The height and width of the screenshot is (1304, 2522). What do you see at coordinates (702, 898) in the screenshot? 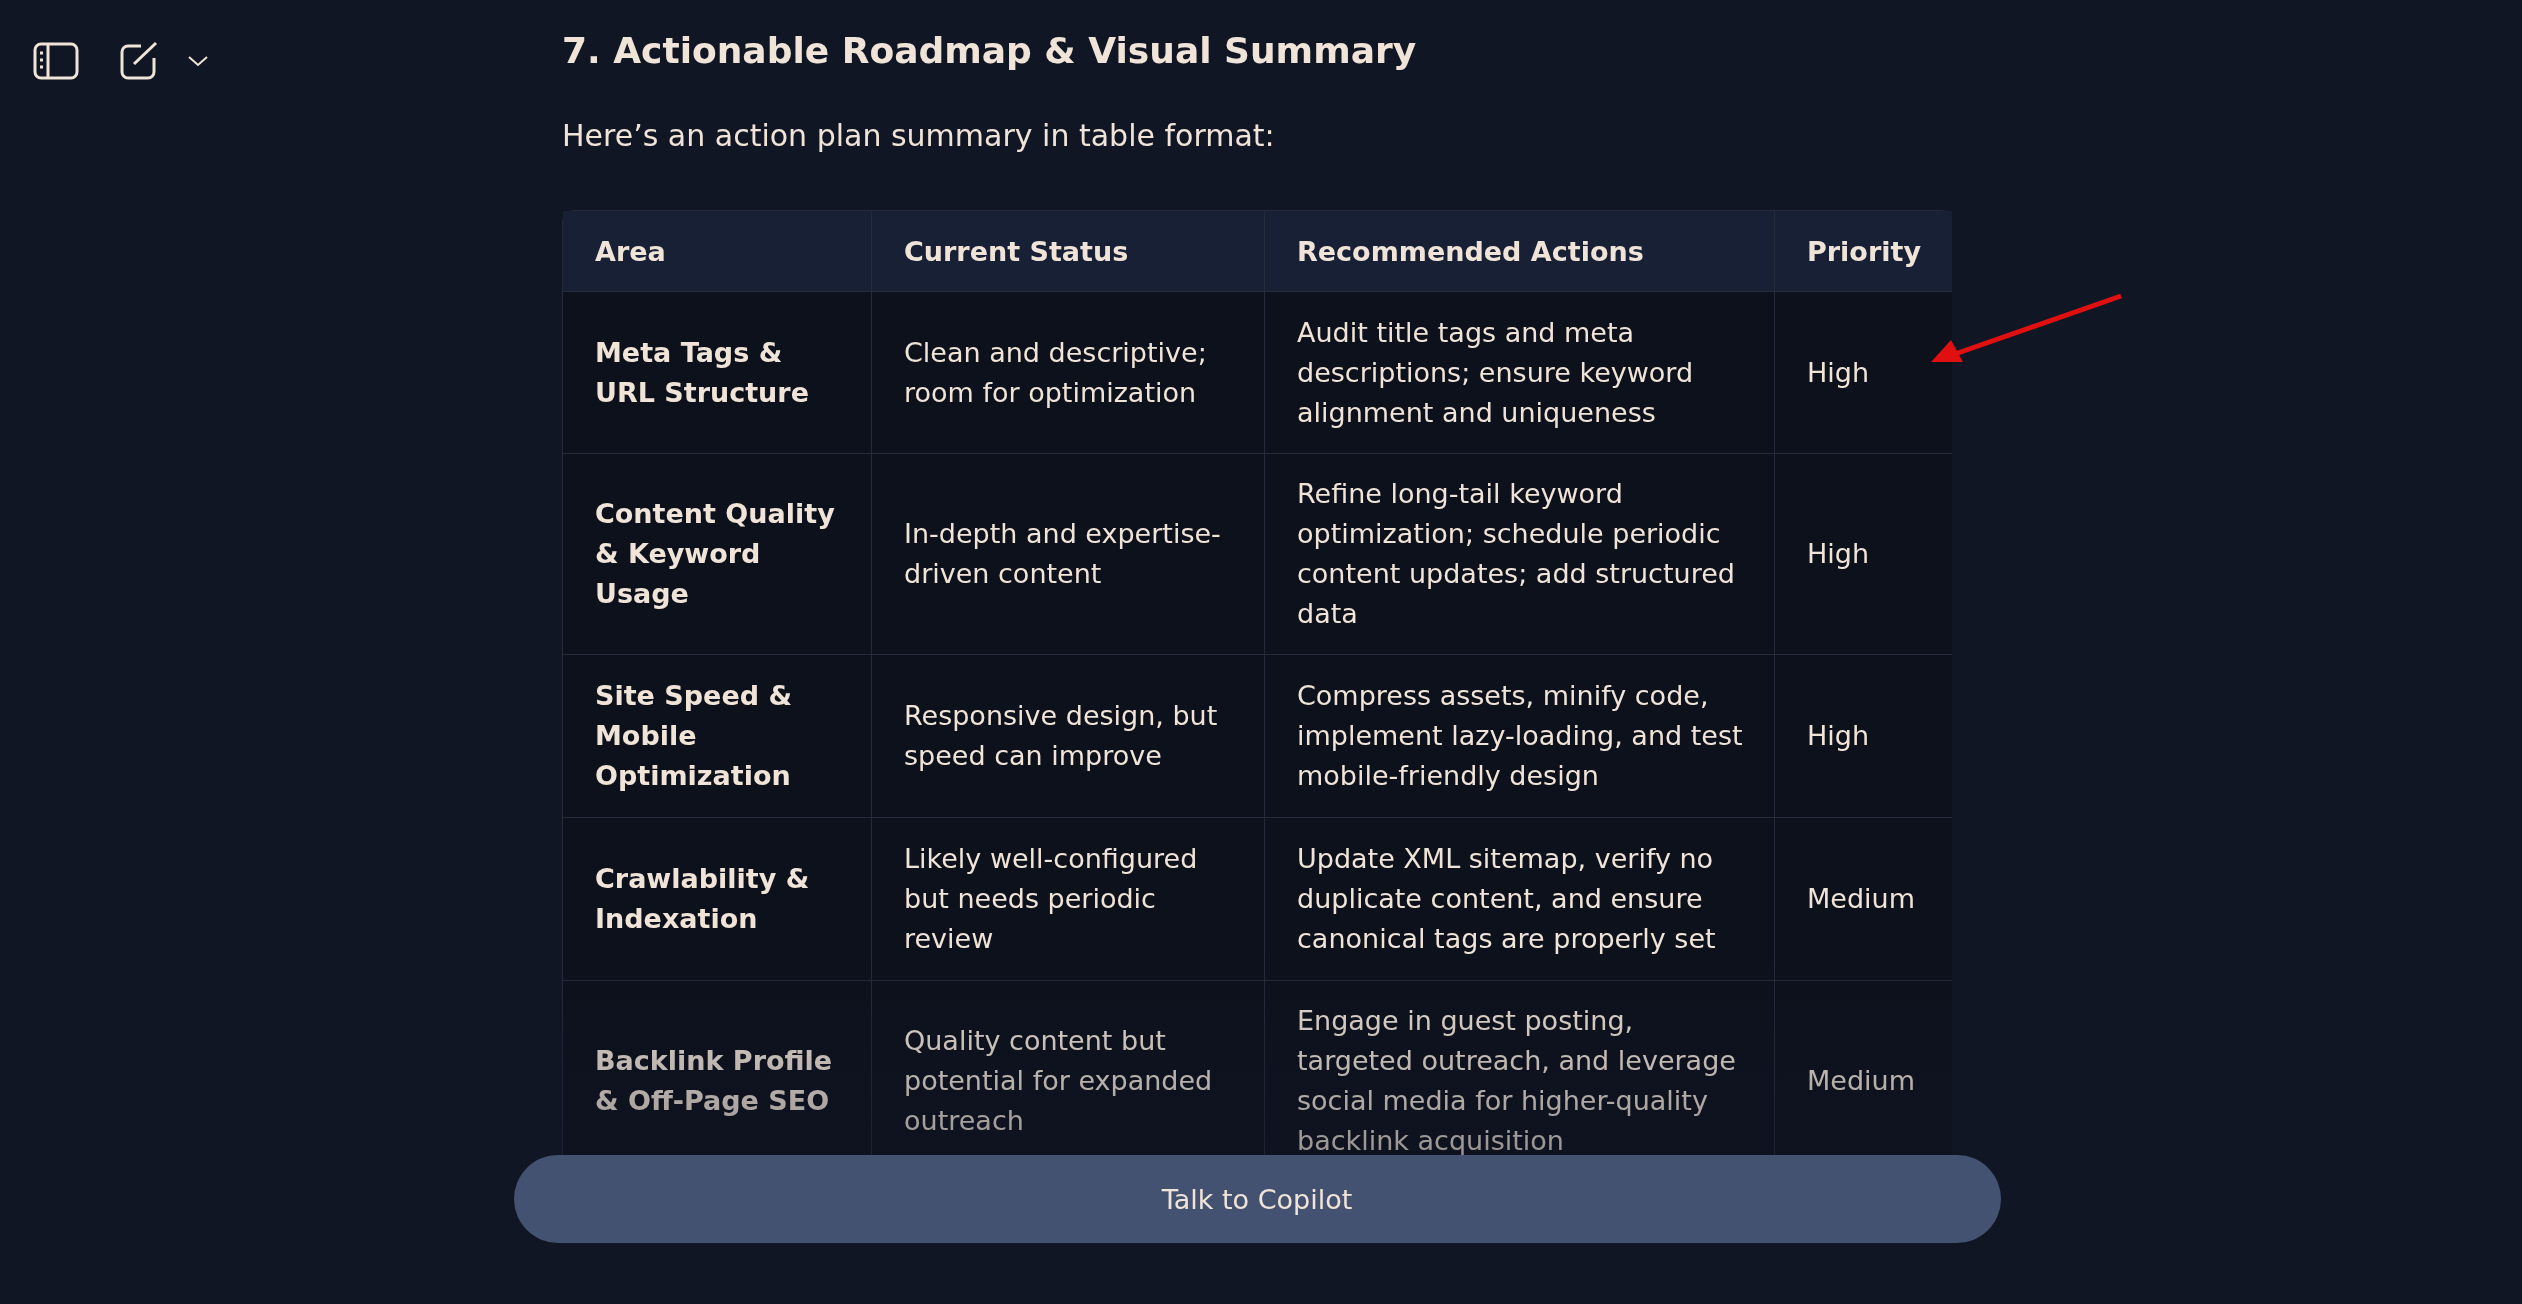
I see `table-cell: Crawlability & Indexation` at bounding box center [702, 898].